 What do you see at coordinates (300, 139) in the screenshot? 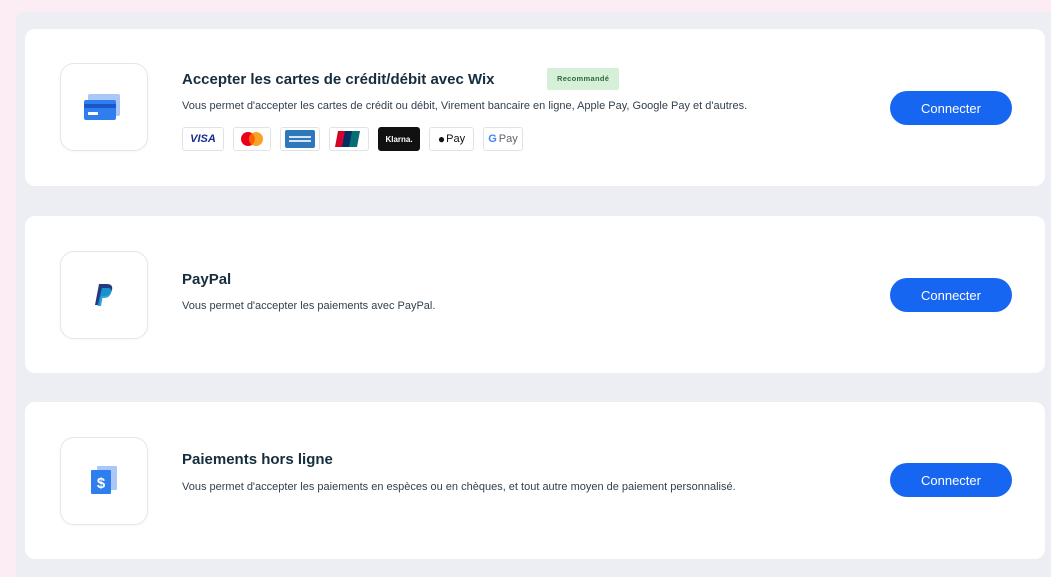
I see `amex-icon` at bounding box center [300, 139].